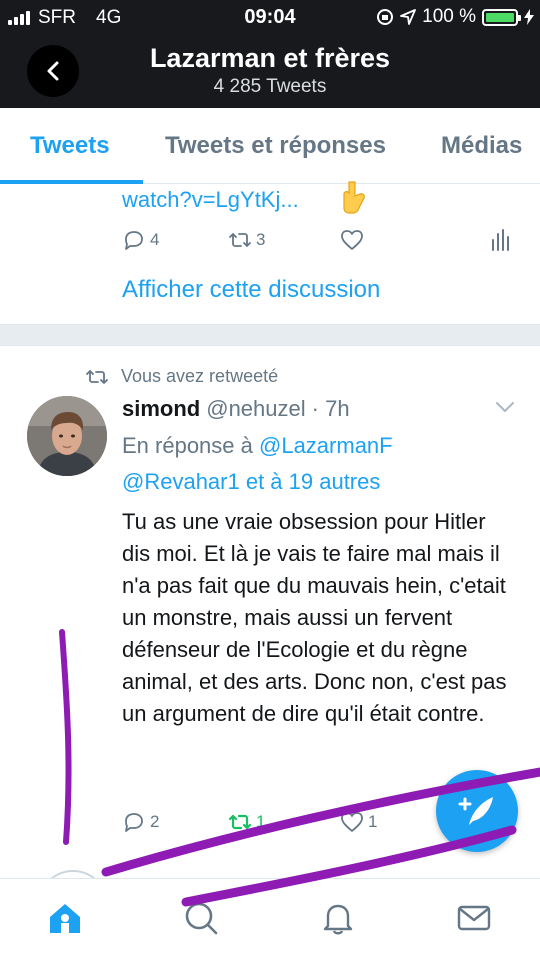  I want to click on battery-percent: 100 %, so click(449, 16).